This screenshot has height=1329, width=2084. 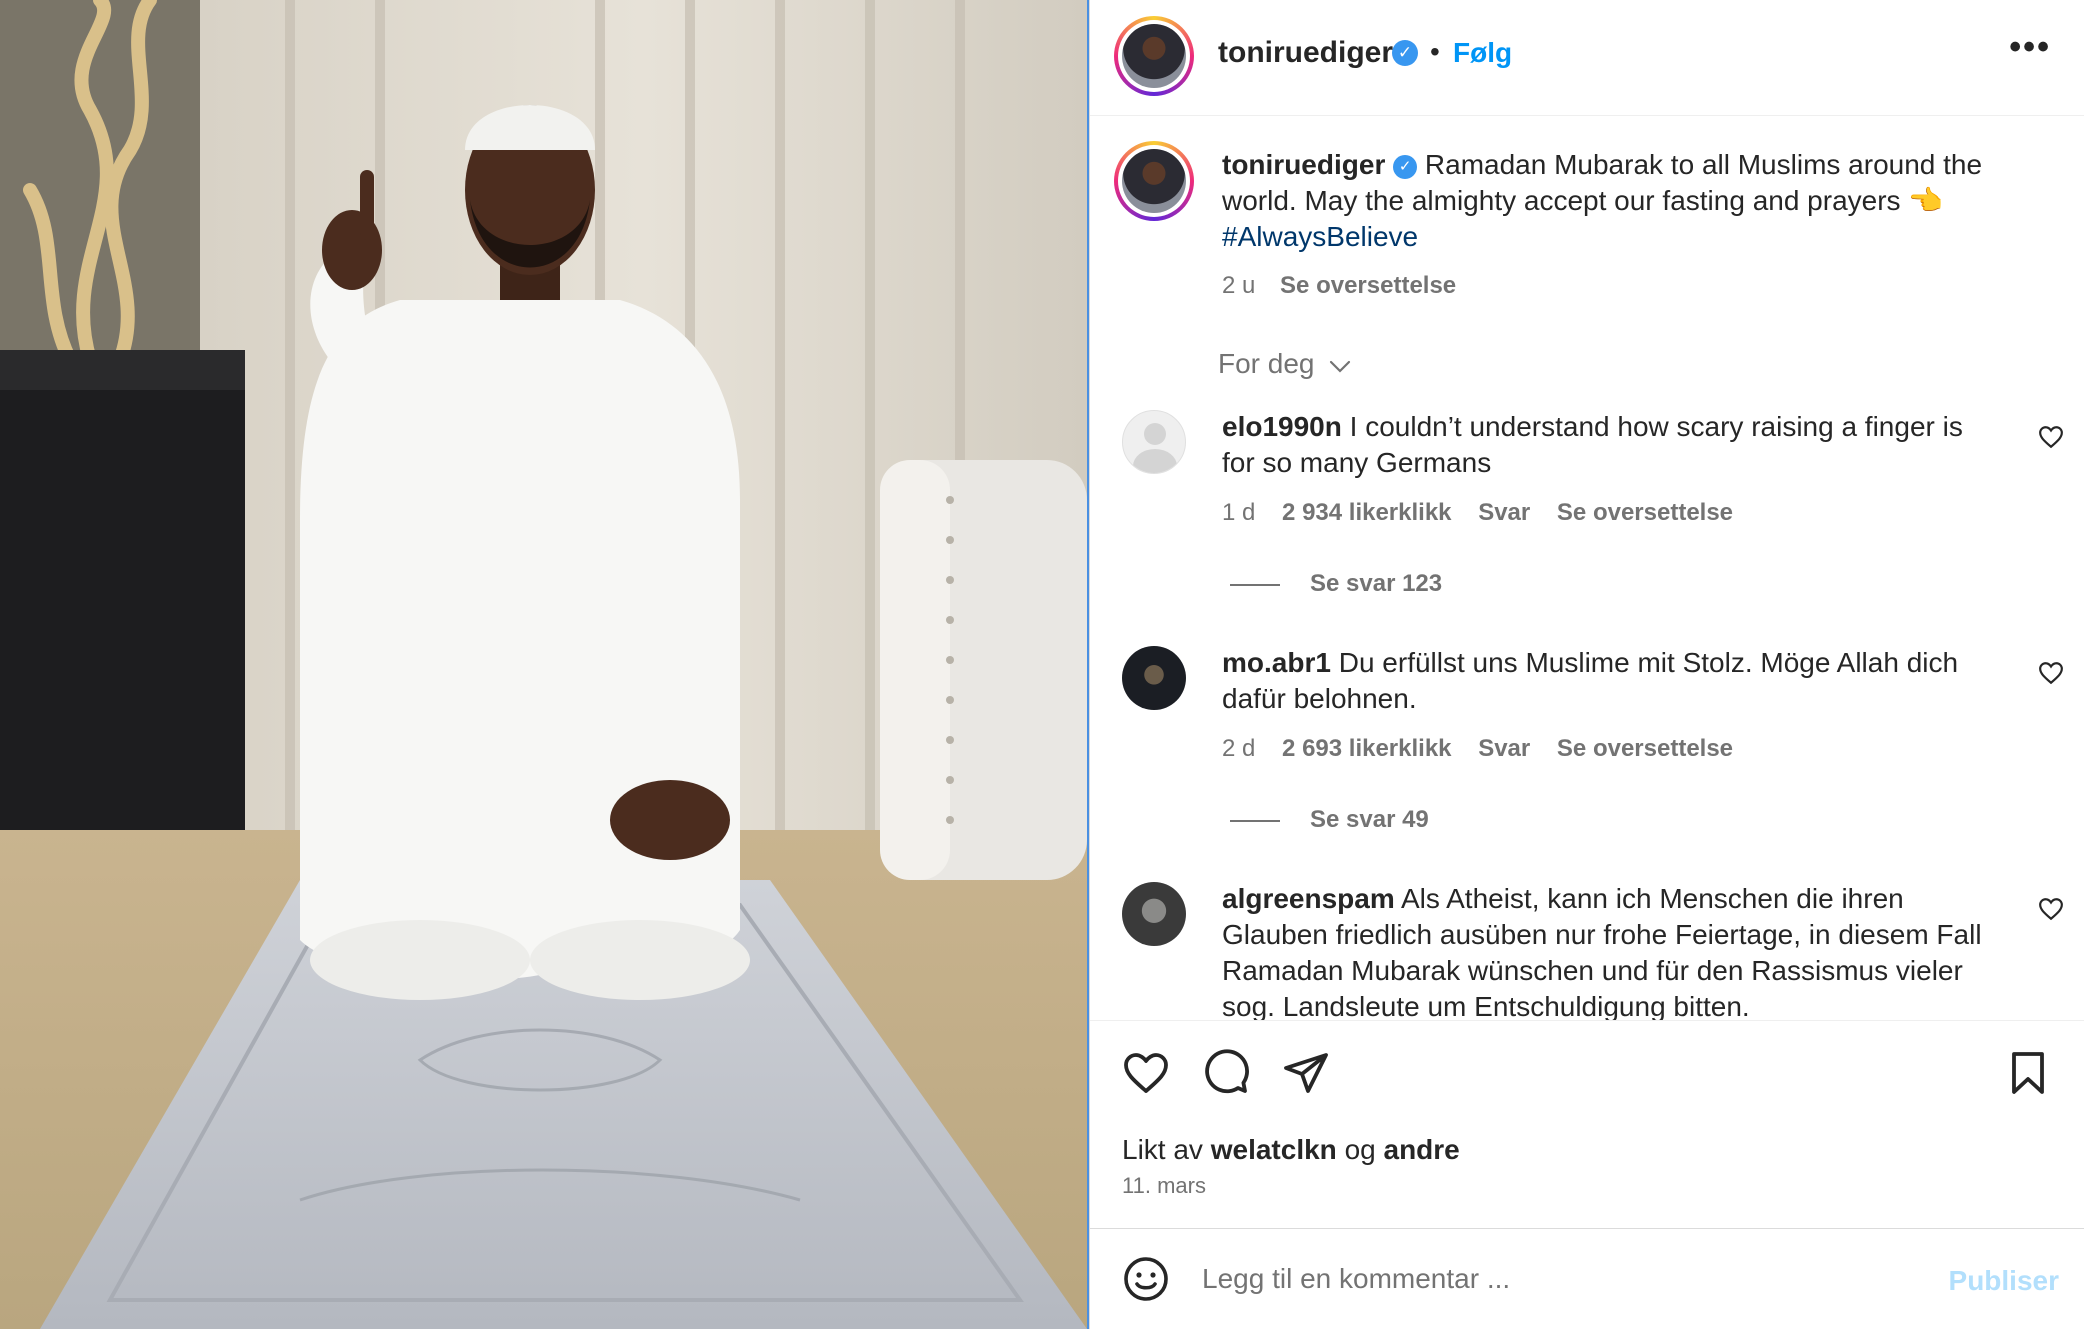 I want to click on comment-2-view-replies: Se svar 49, so click(x=1369, y=820).